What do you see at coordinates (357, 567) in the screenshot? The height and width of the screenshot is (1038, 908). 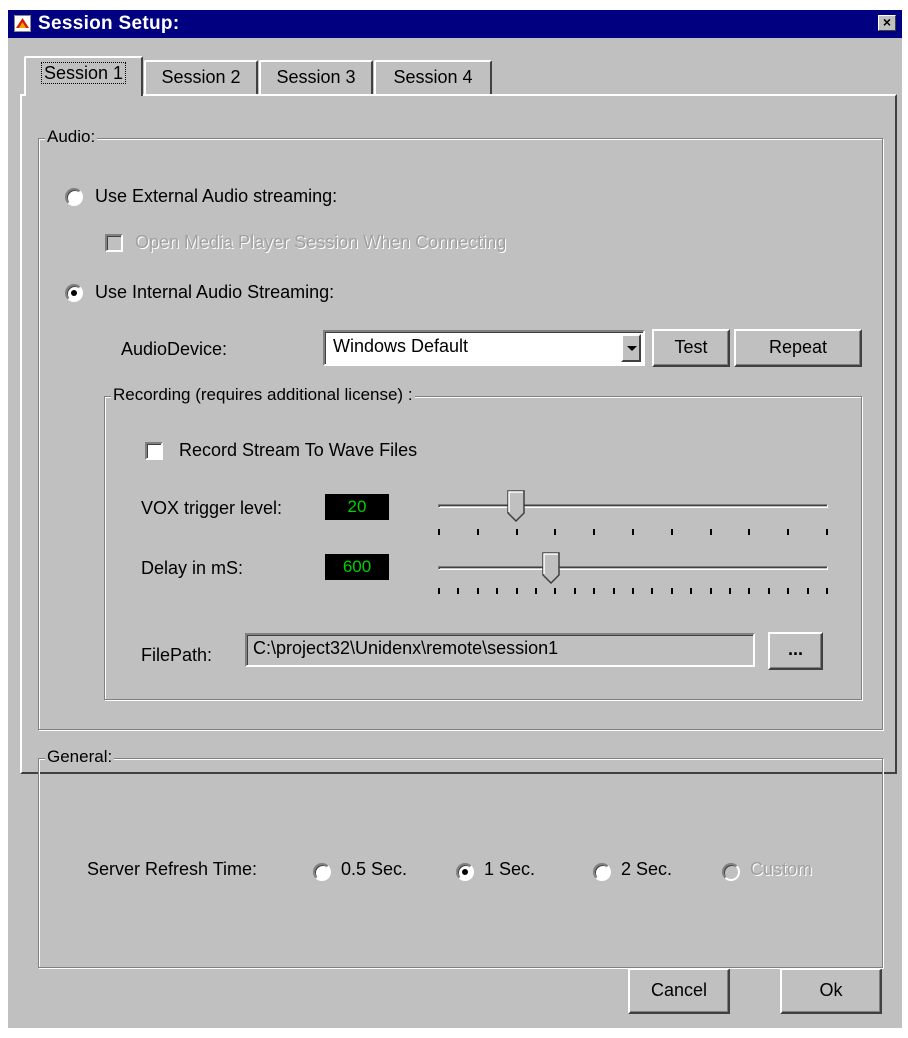 I see `delay-value-display: 600` at bounding box center [357, 567].